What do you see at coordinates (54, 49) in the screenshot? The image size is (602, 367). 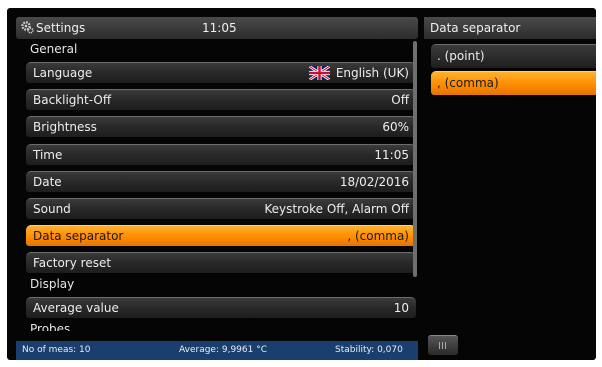 I see `section-general: General` at bounding box center [54, 49].